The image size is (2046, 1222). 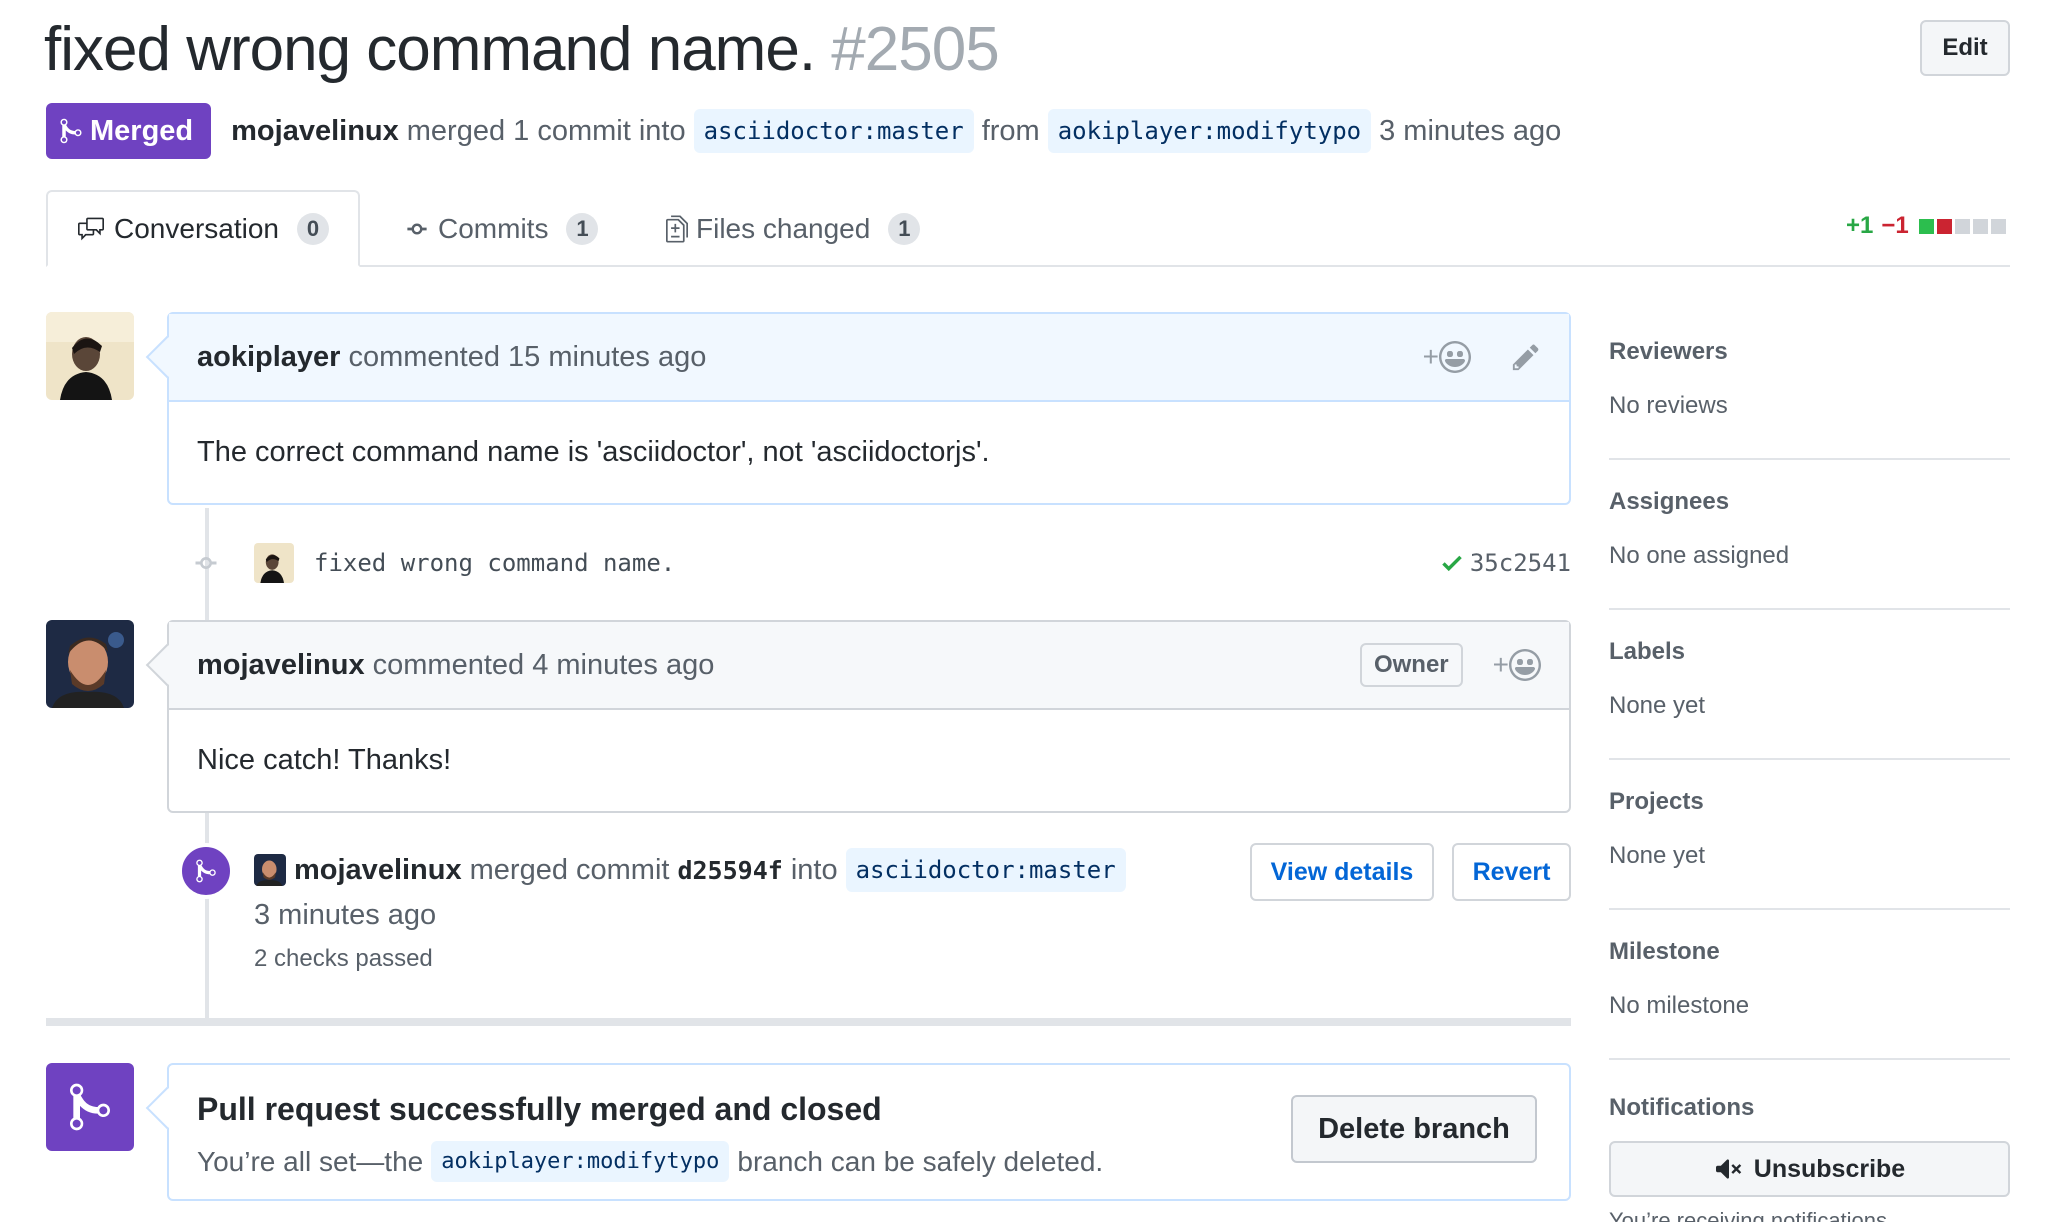 I want to click on pr-title: fixed wrong command name. #2505, so click(x=522, y=49).